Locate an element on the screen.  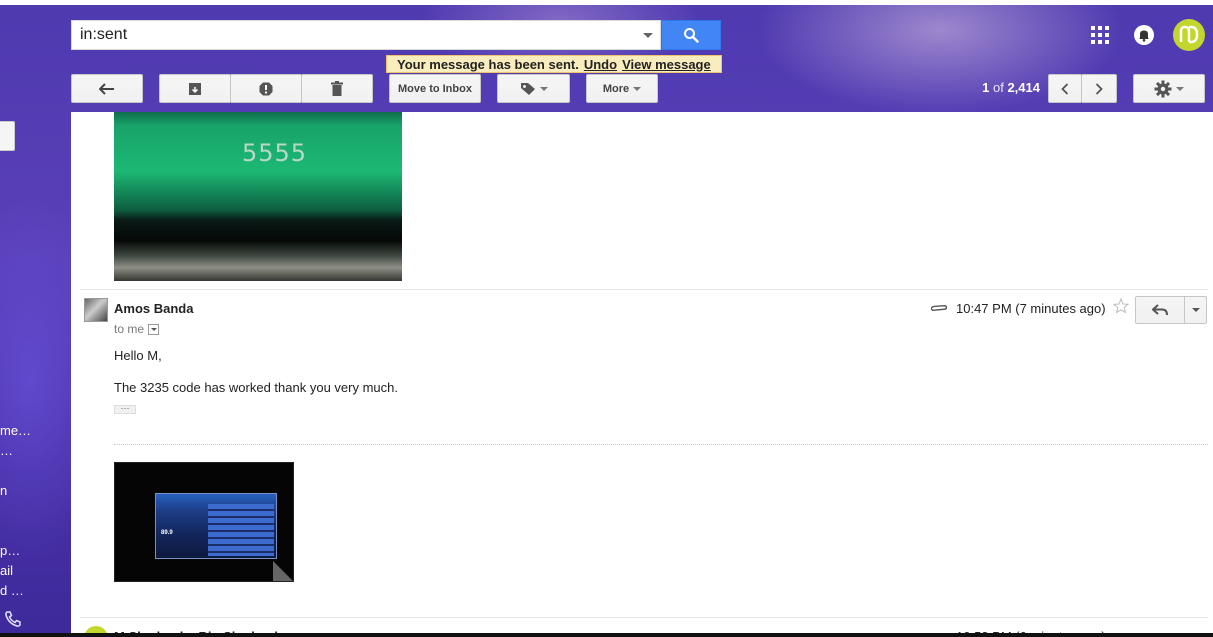
trash-icon is located at coordinates (337, 88).